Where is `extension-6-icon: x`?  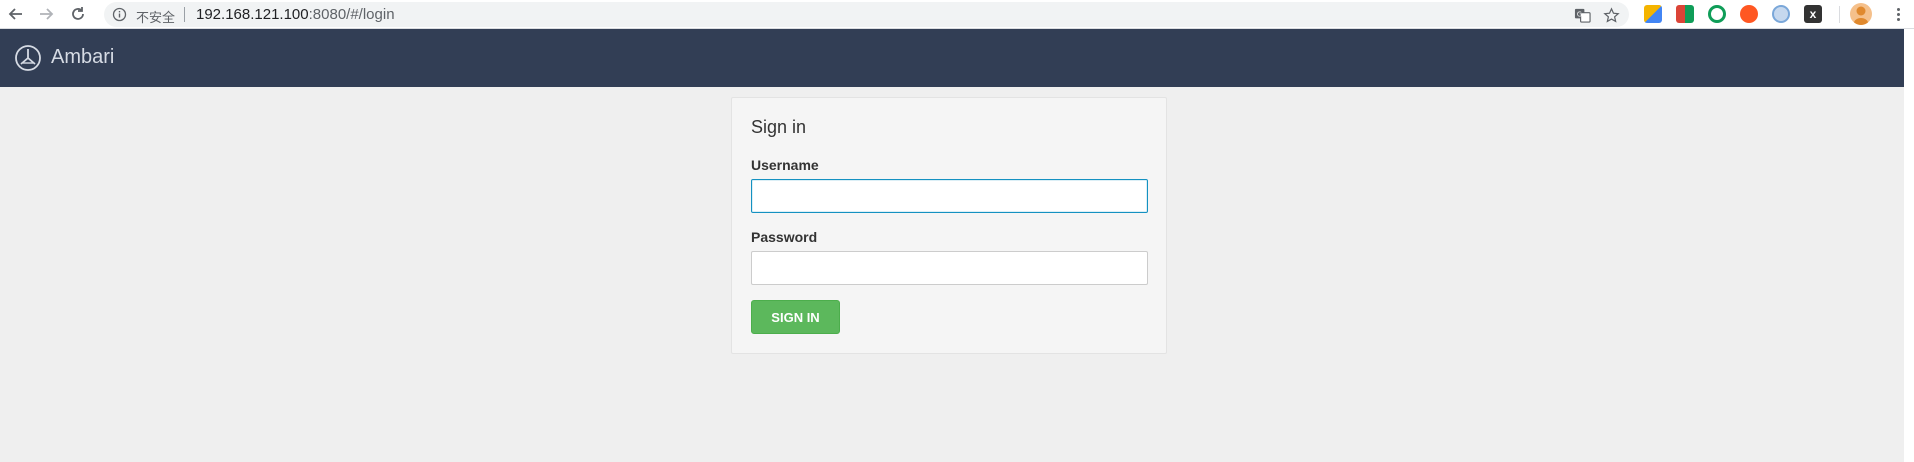 extension-6-icon: x is located at coordinates (1813, 14).